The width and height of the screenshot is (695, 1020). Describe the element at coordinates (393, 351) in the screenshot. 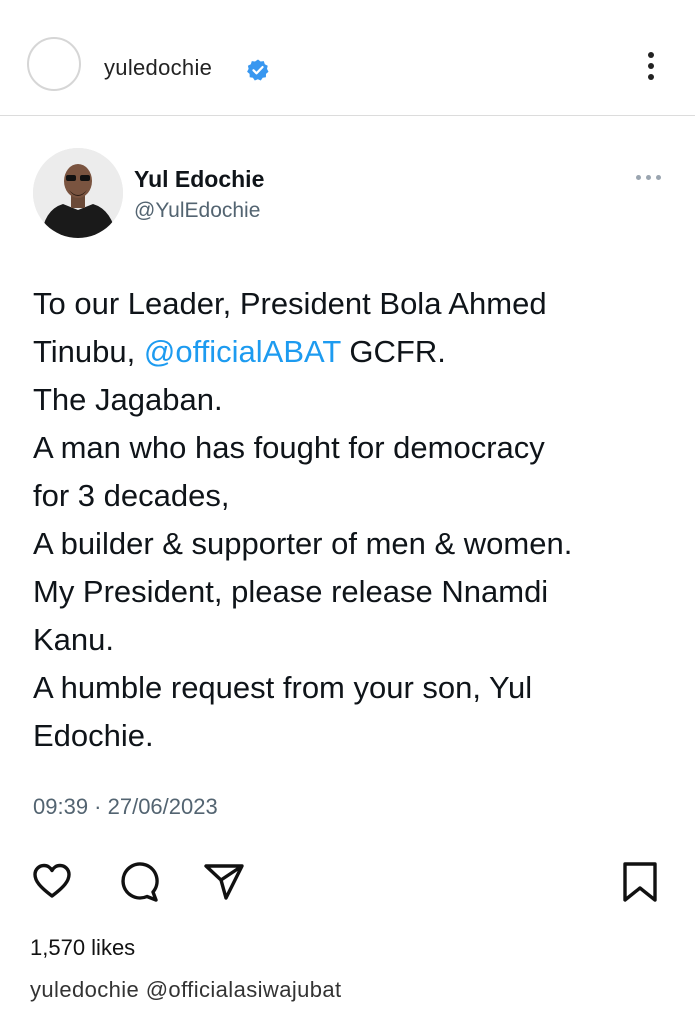

I see `tweet-line-text: GCFR.` at that location.